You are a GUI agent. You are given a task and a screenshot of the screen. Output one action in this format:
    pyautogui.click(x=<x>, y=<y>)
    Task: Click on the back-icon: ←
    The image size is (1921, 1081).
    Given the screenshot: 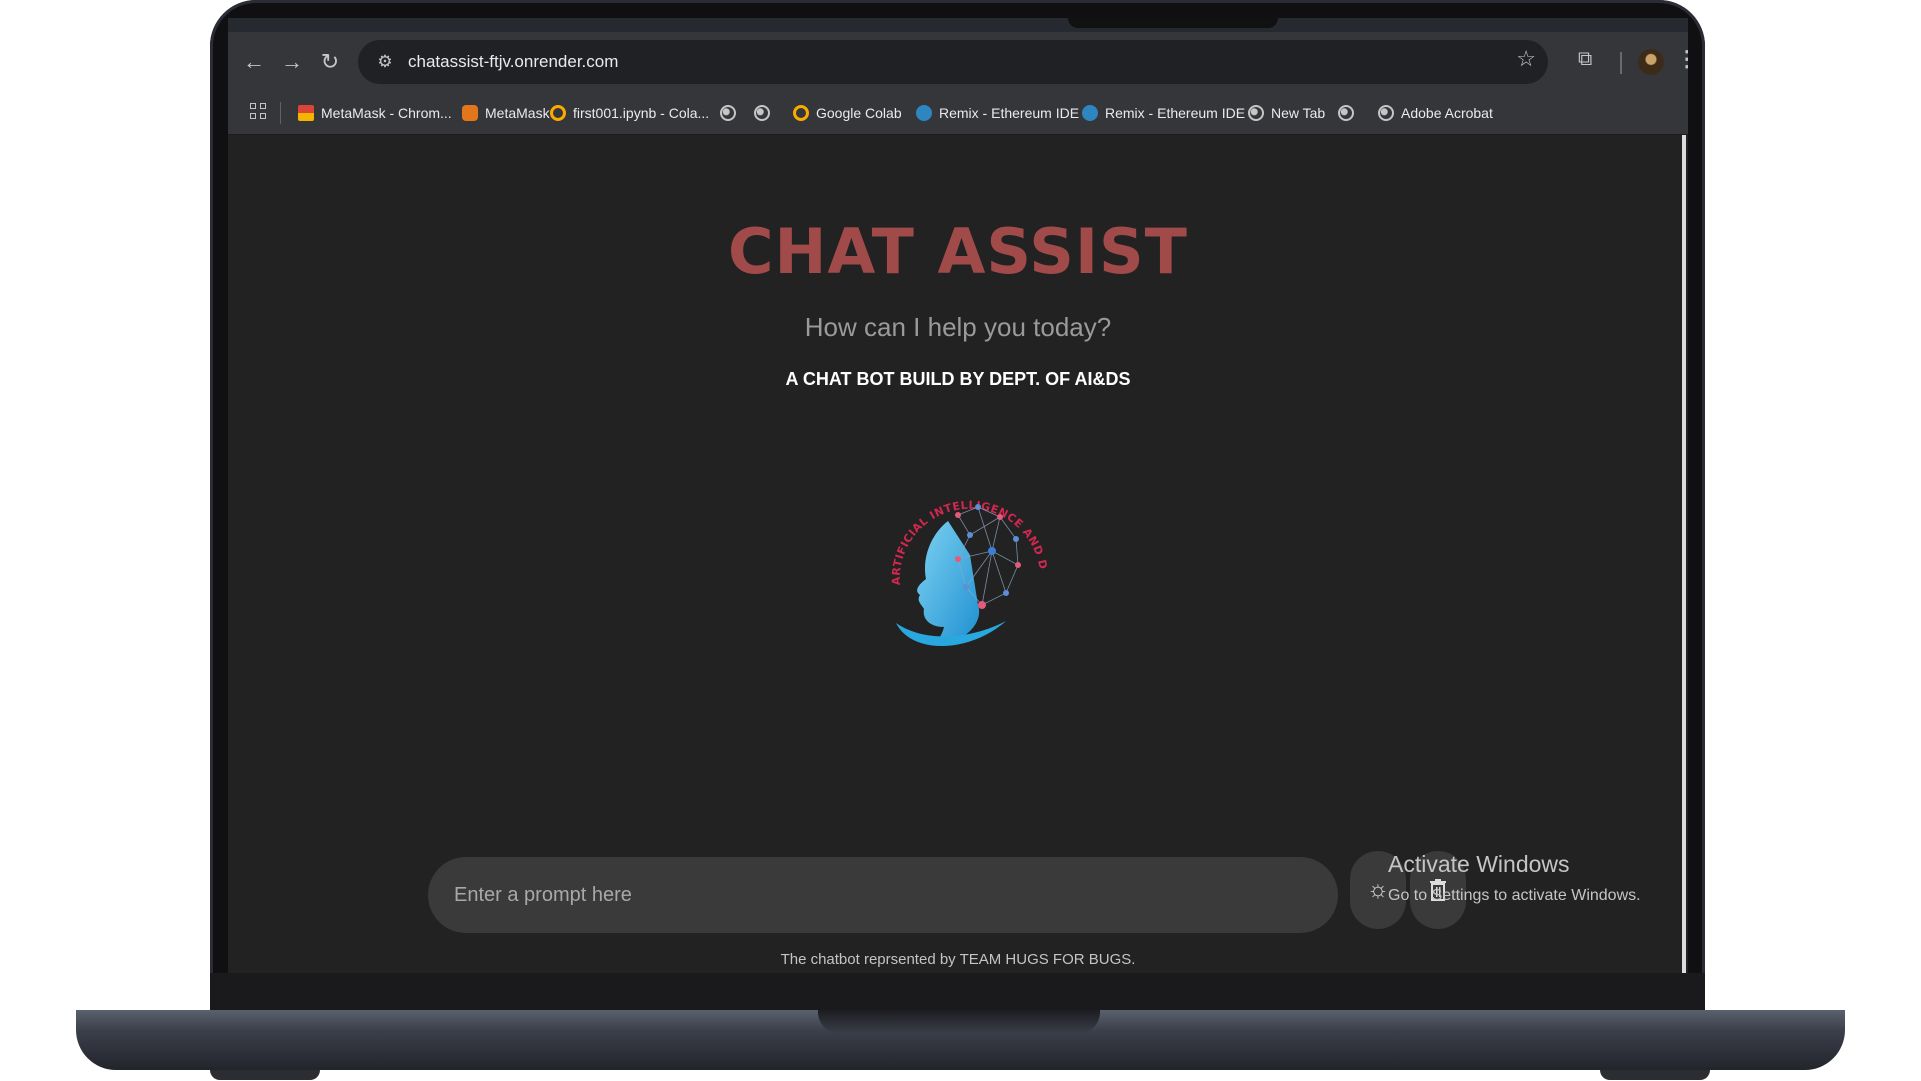 What is the action you would take?
    pyautogui.click(x=254, y=62)
    